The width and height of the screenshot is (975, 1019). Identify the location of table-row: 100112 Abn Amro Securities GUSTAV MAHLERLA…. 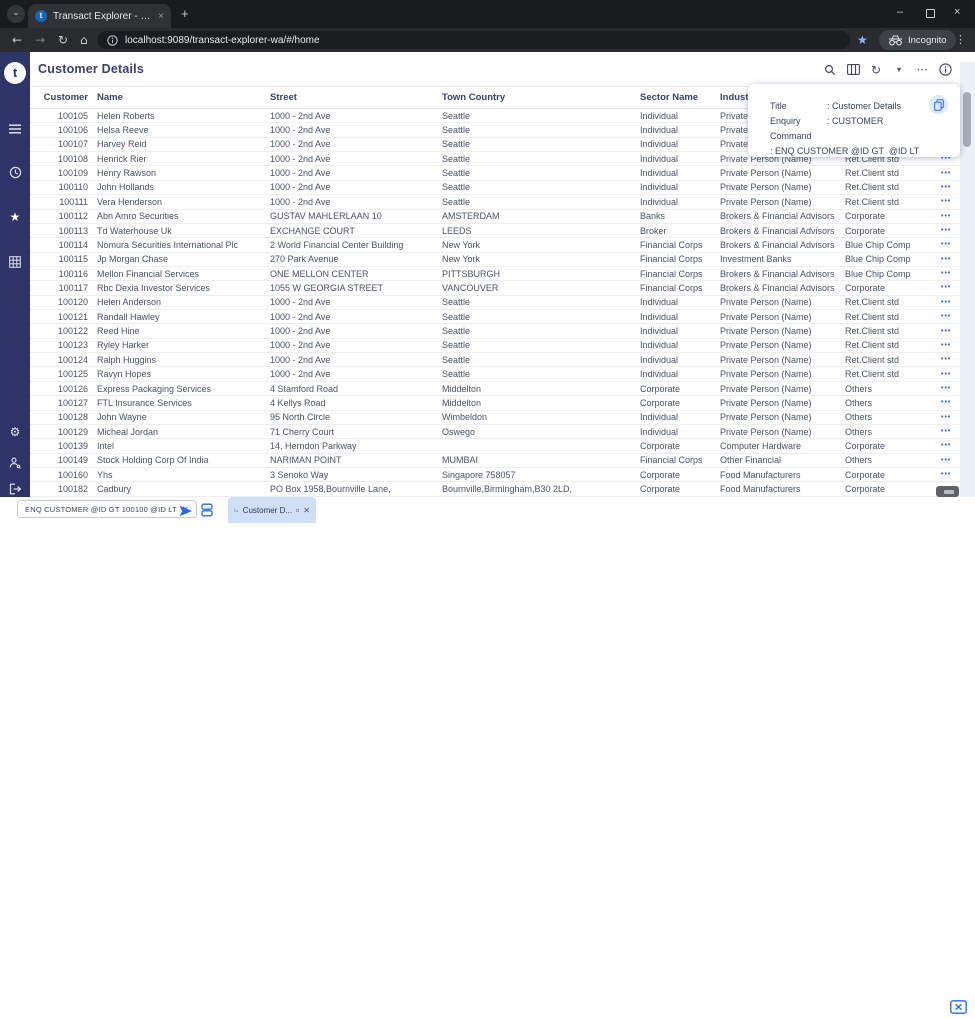
(495, 217).